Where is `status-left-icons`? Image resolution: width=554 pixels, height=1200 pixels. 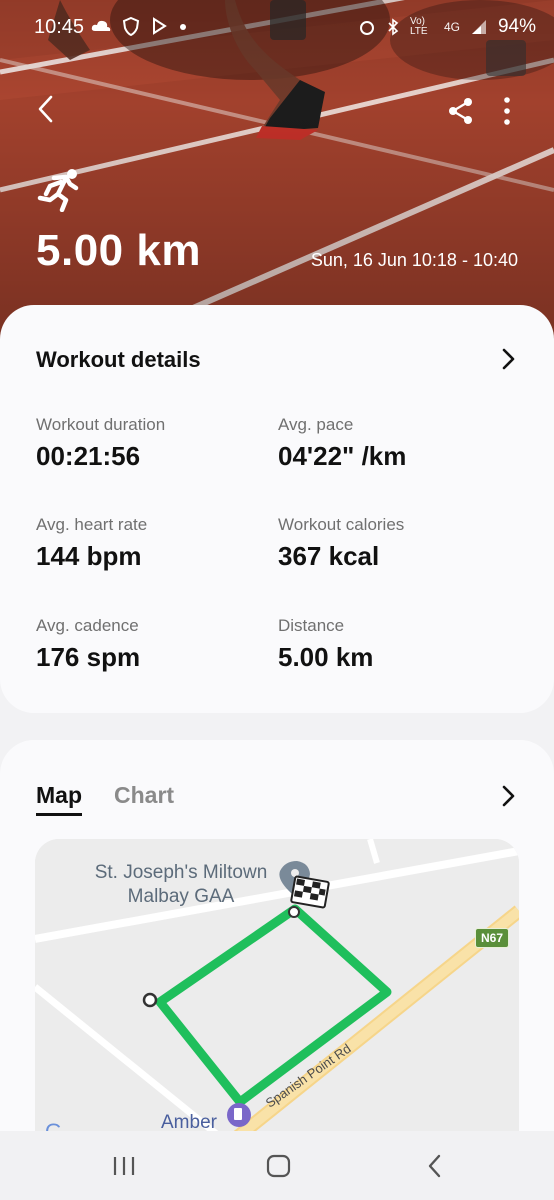 status-left-icons is located at coordinates (139, 26).